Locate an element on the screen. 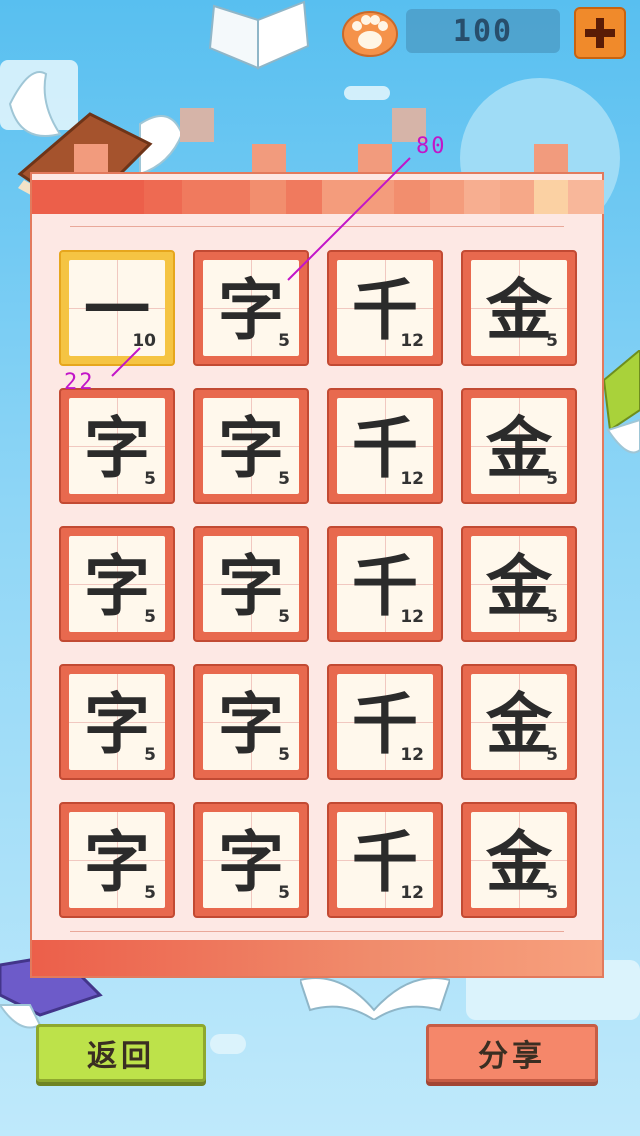 This screenshot has width=640, height=1136. background-cloud is located at coordinates (228, 1044).